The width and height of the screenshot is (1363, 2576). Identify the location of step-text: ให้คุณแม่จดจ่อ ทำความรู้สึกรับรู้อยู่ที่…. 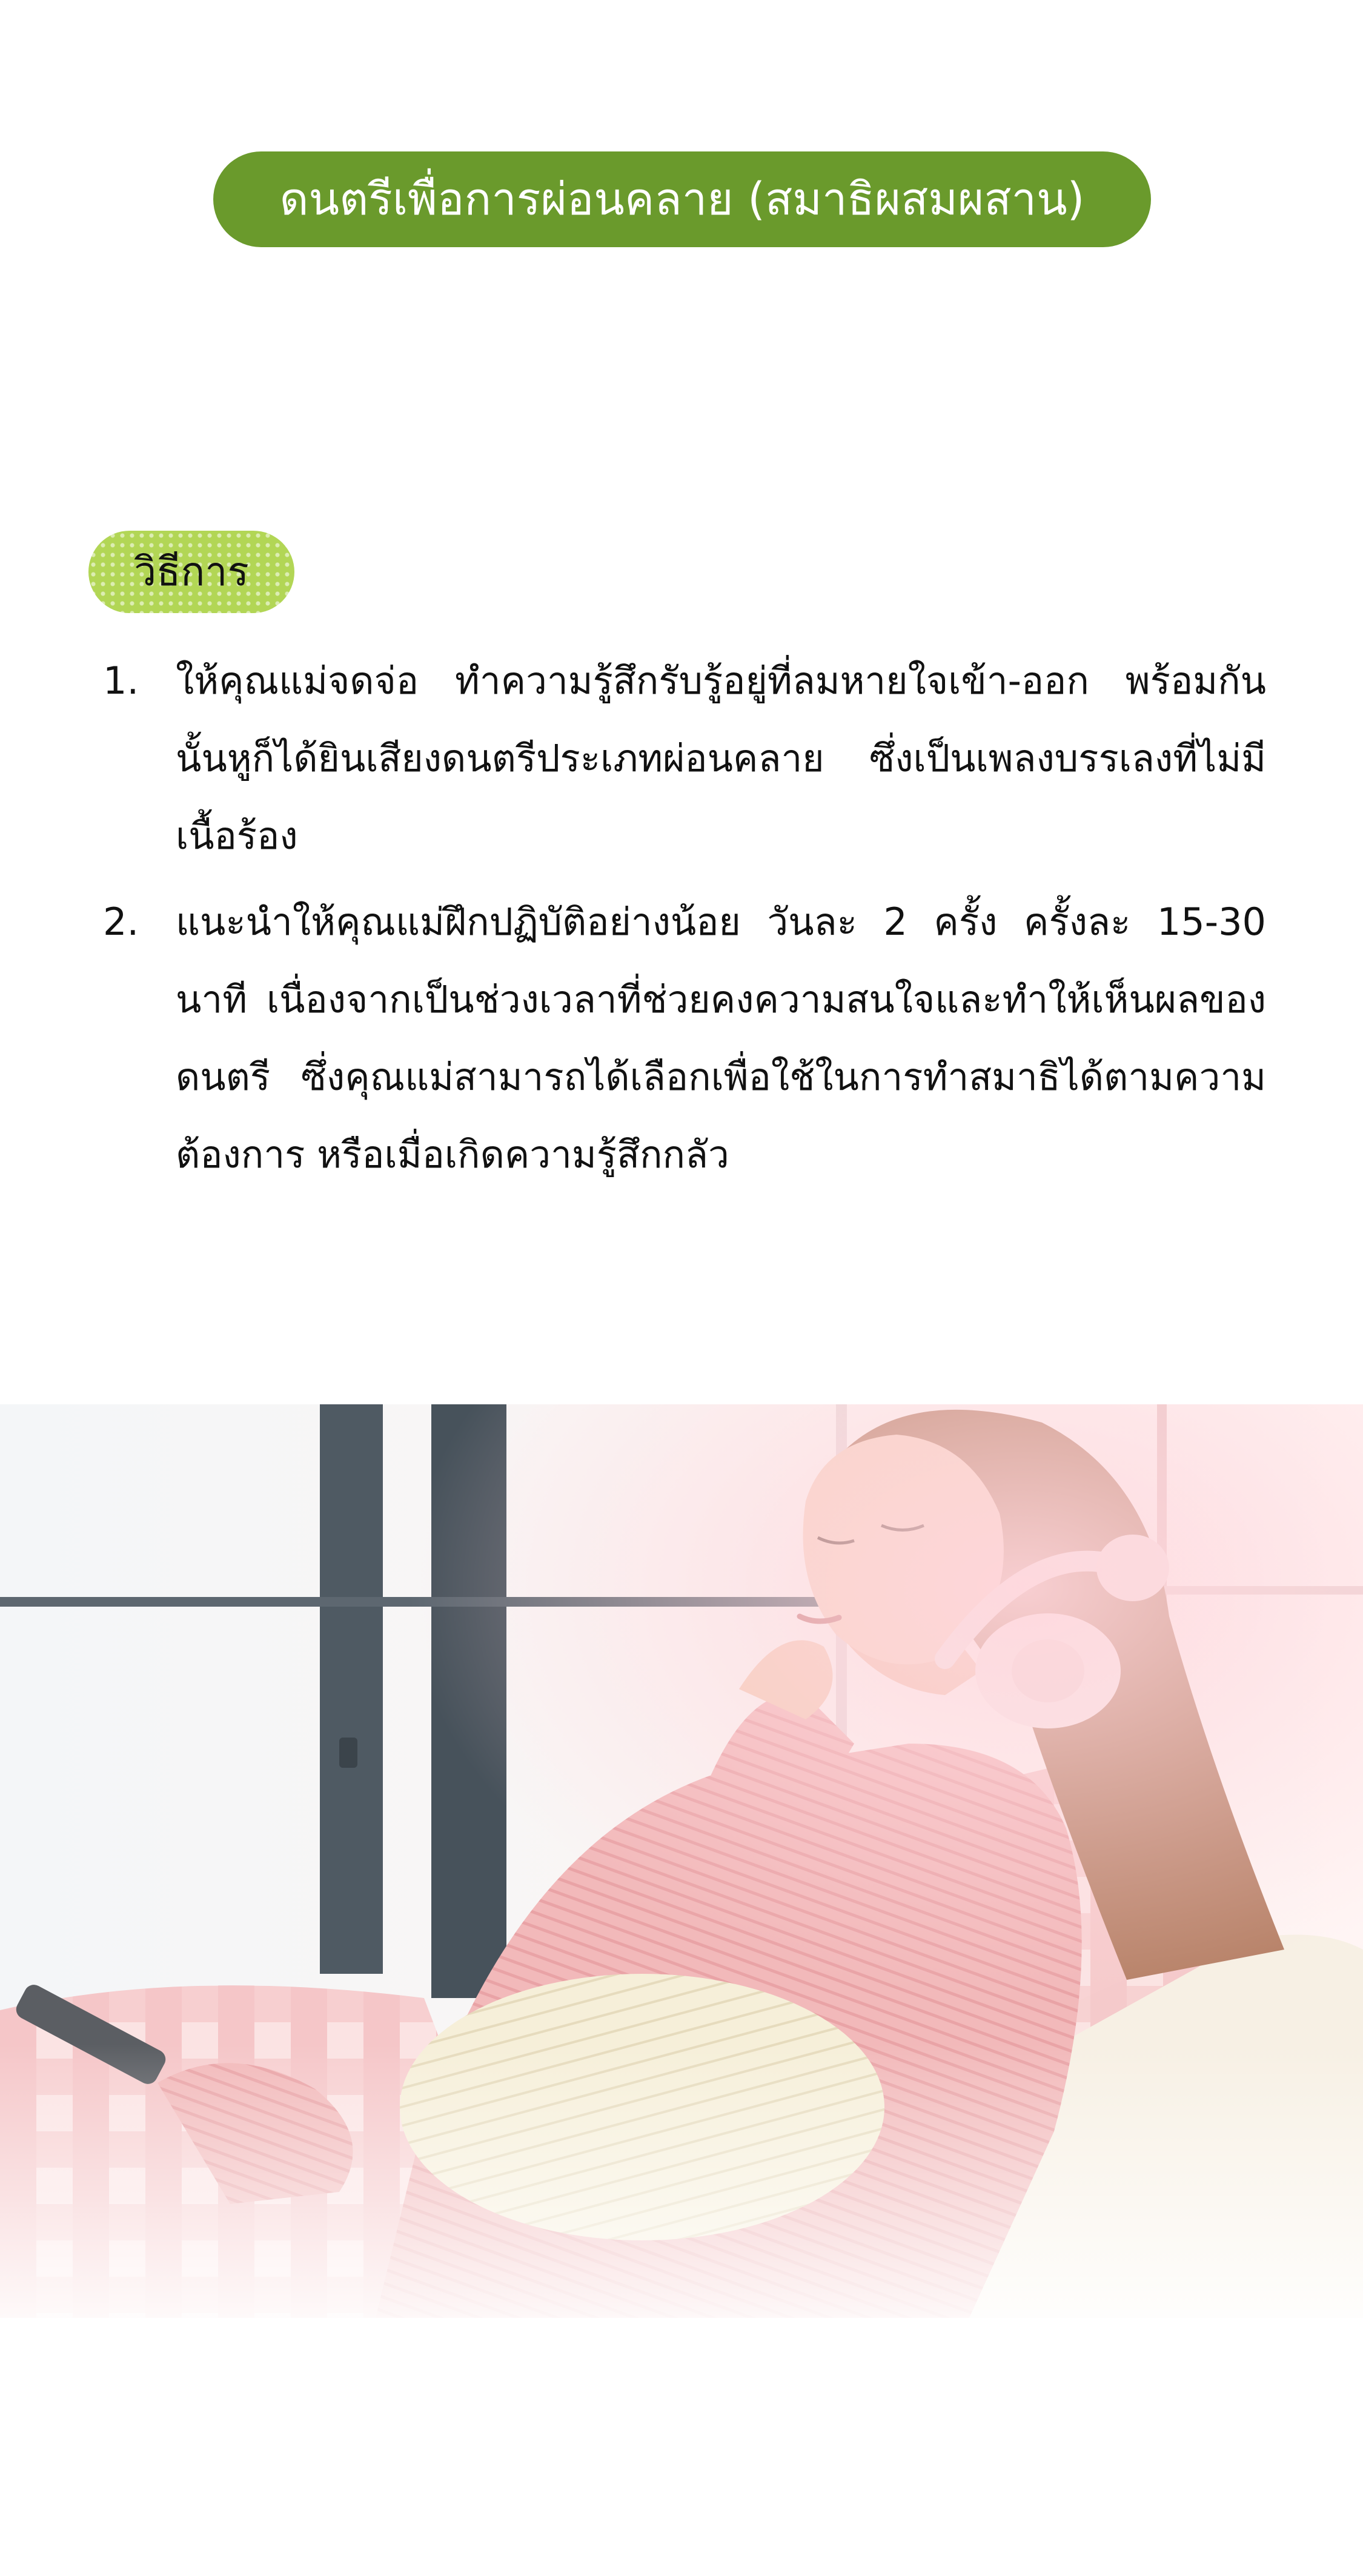
(721, 758).